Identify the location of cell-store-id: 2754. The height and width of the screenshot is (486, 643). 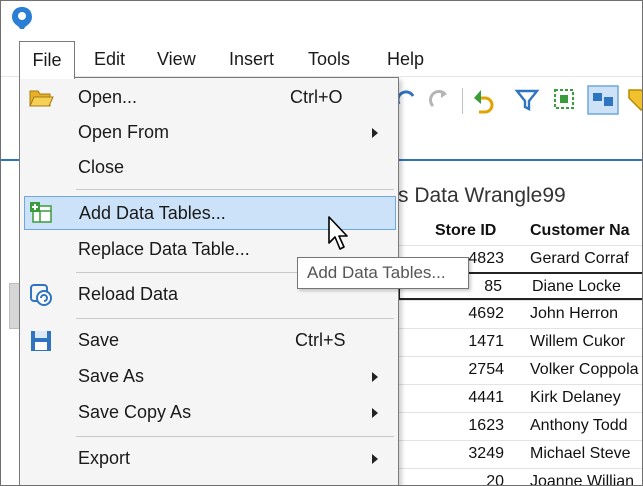
(486, 369).